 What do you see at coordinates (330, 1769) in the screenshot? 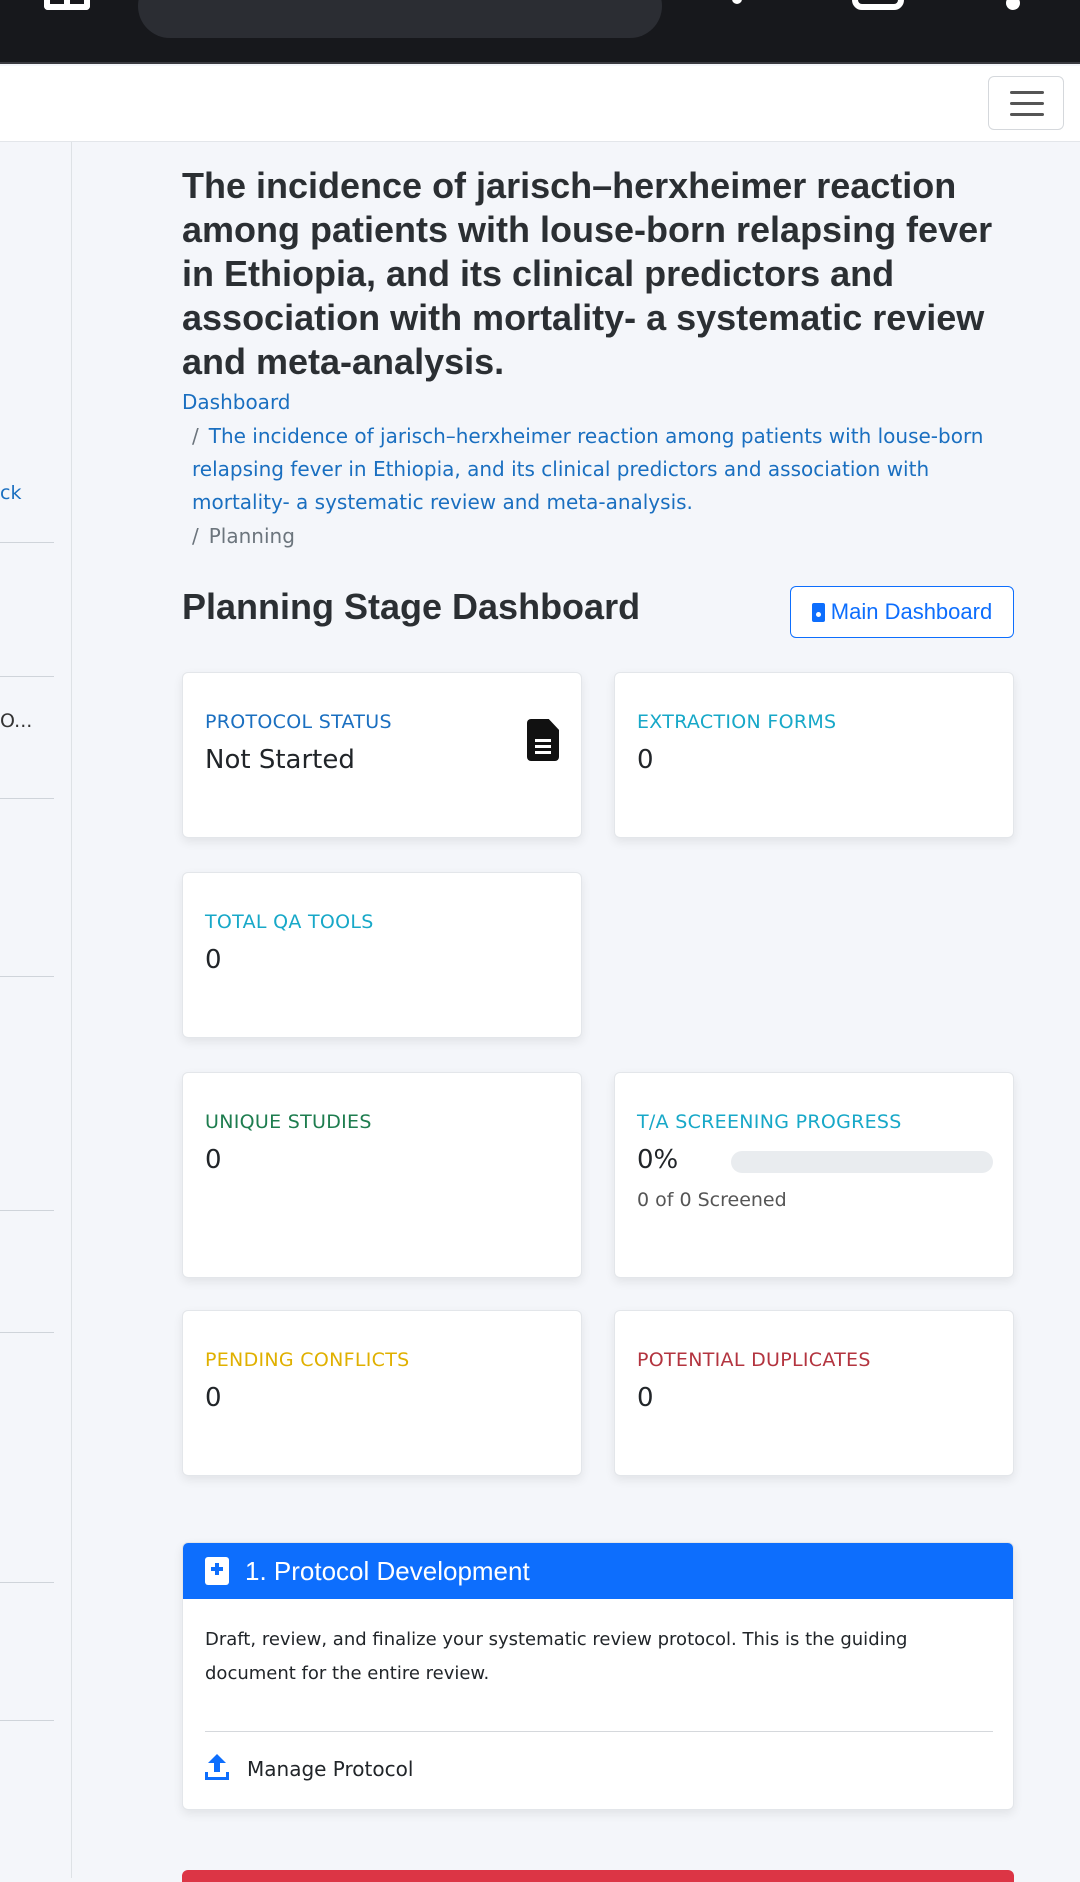
I see `manage-protocol-label: Manage Protocol` at bounding box center [330, 1769].